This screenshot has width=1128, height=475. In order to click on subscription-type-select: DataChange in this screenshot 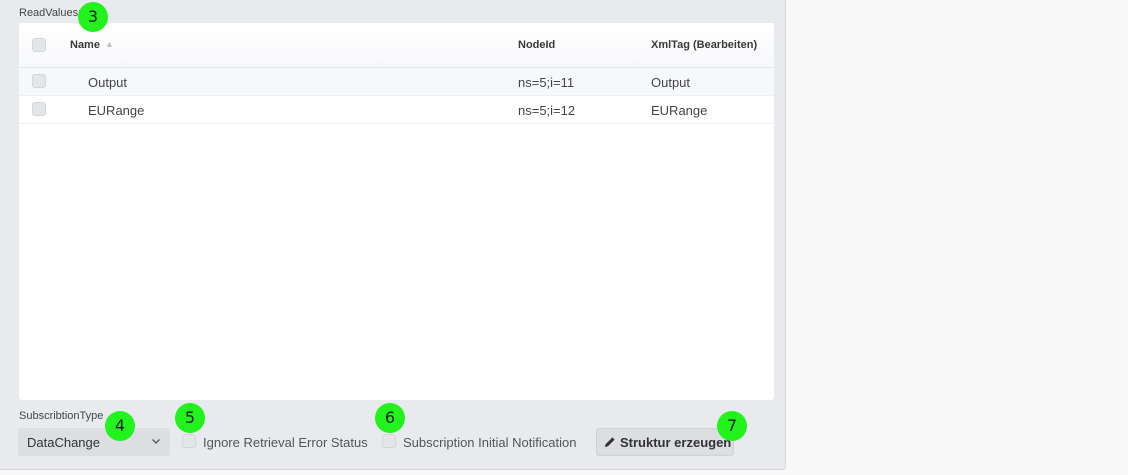, I will do `click(94, 442)`.